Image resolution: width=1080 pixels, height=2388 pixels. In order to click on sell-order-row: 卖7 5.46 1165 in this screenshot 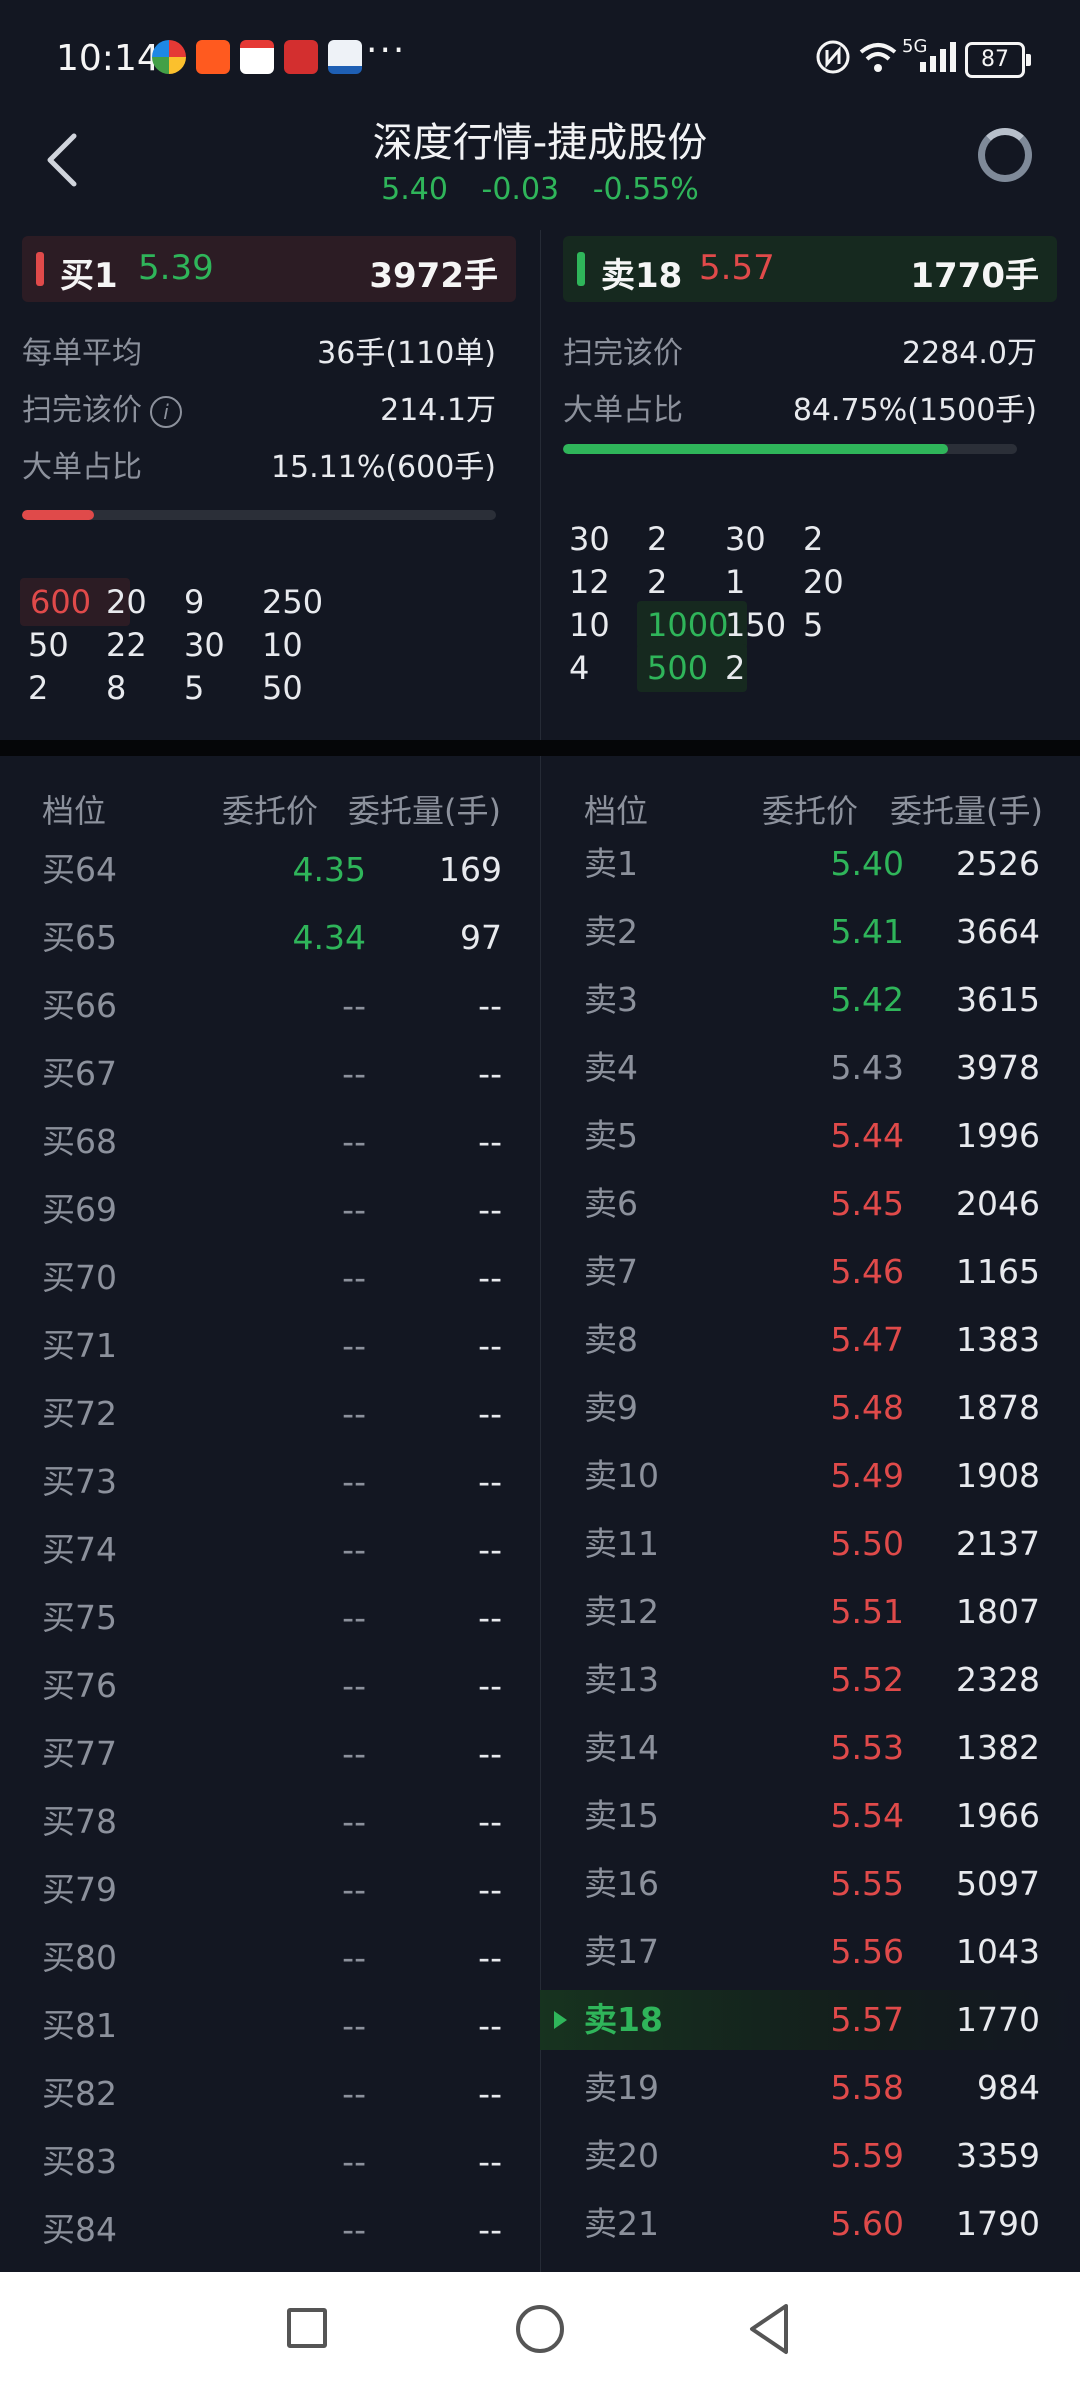, I will do `click(810, 1272)`.